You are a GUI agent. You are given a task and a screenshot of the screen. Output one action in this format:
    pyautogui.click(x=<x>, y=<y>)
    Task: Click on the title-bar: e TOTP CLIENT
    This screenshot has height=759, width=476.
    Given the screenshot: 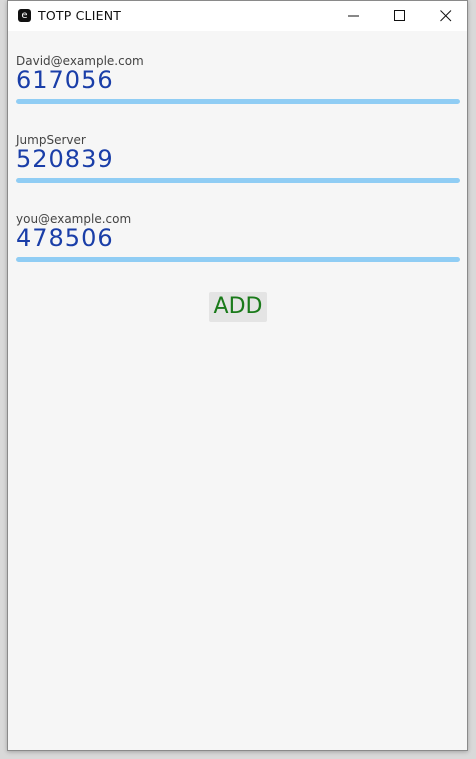 What is the action you would take?
    pyautogui.click(x=237, y=16)
    